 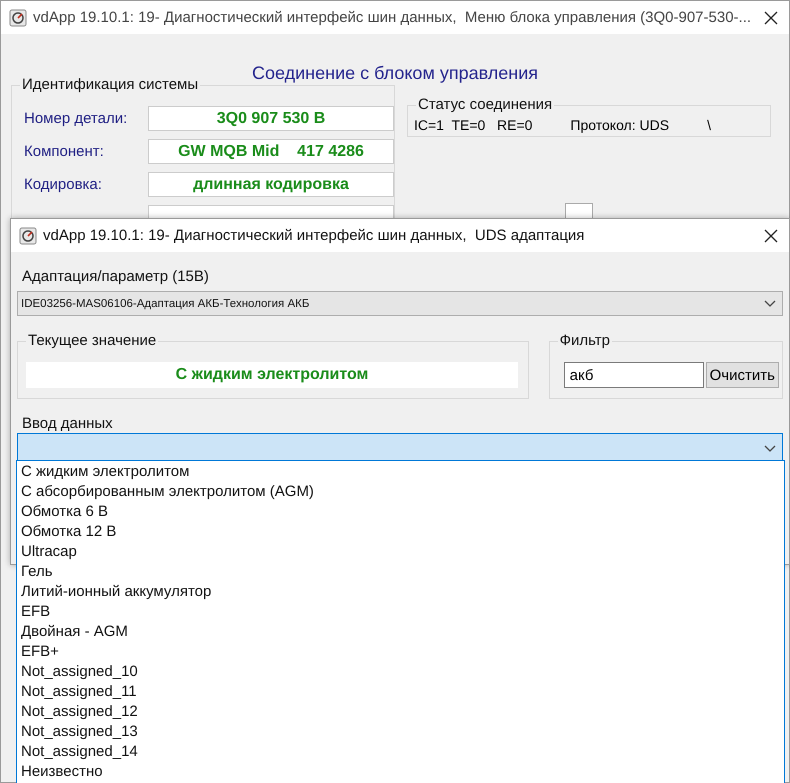 I want to click on section-label: Адаптация/параметр (15B), so click(x=116, y=277).